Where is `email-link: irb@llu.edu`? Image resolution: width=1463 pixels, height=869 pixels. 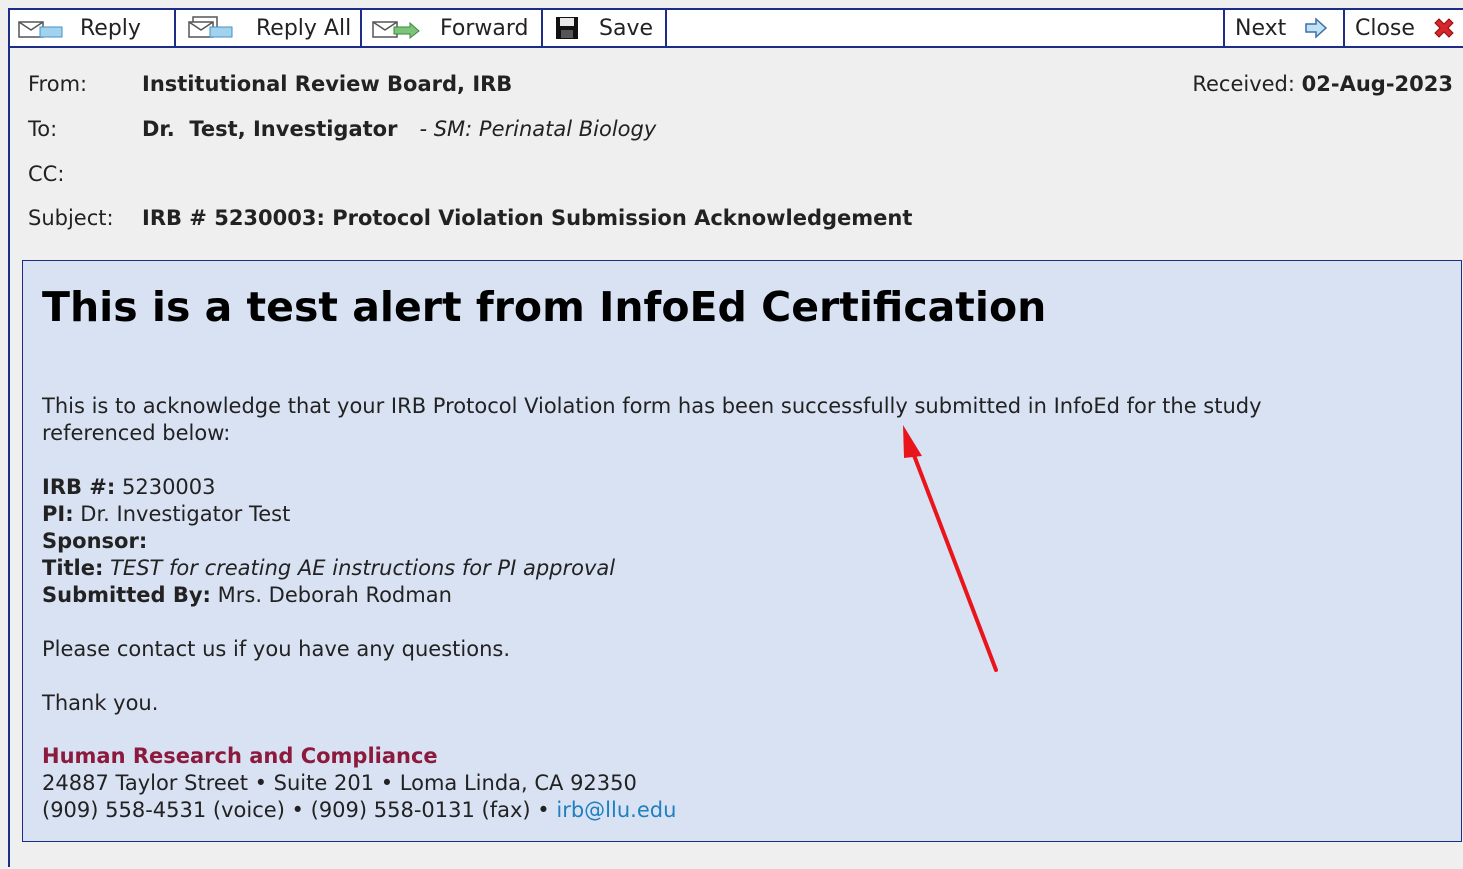
email-link: irb@llu.edu is located at coordinates (616, 810).